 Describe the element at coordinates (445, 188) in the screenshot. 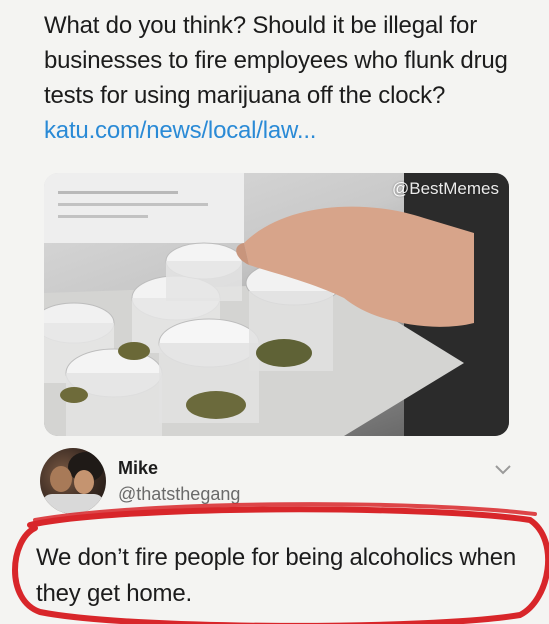

I see `watermark: @BestMemes` at that location.